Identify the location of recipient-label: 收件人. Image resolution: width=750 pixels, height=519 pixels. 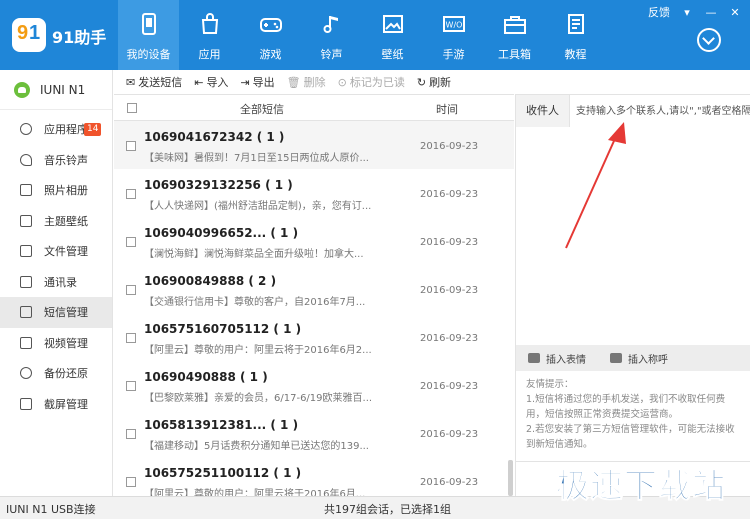
(543, 111).